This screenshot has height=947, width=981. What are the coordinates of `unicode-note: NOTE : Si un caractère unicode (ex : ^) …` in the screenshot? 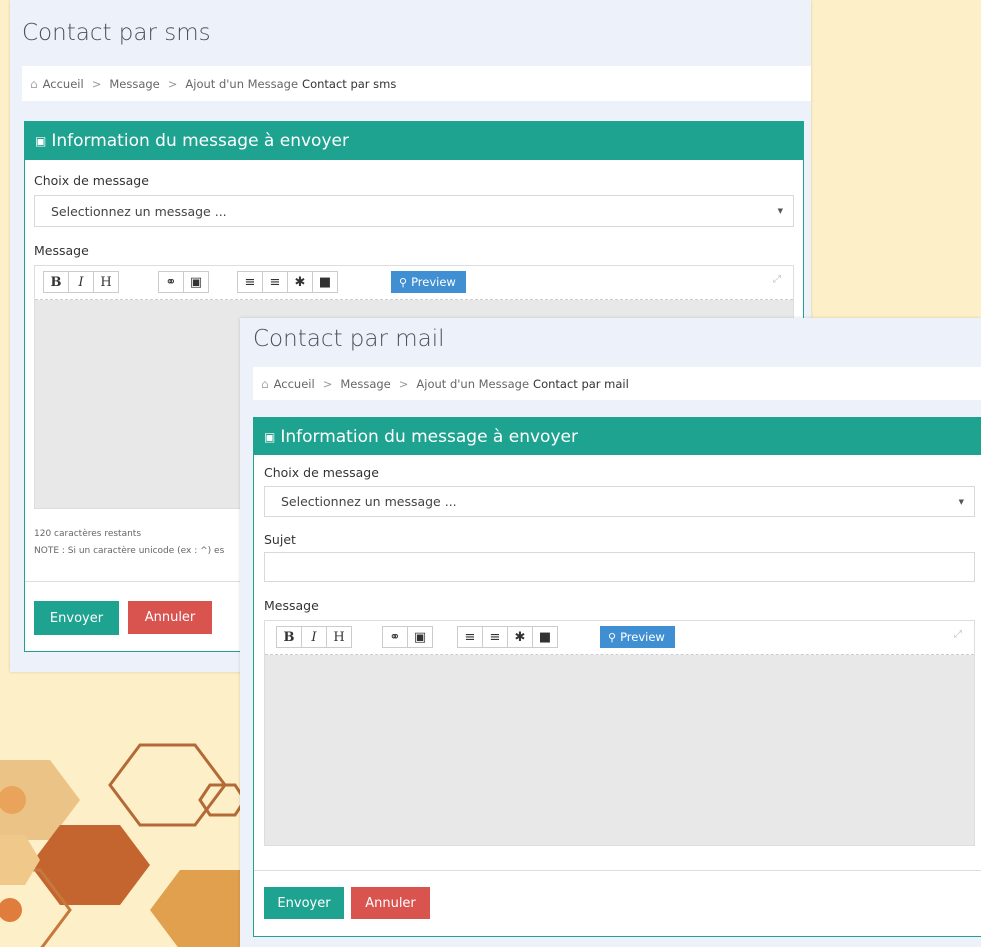 It's located at (129, 551).